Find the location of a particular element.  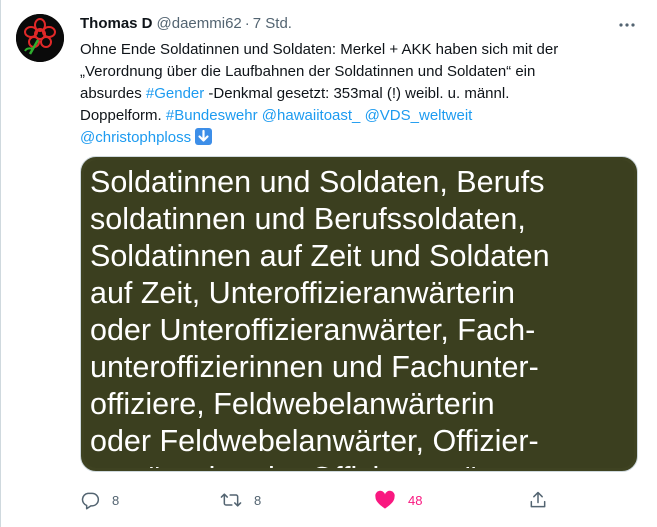

flower-avatar-icon is located at coordinates (40, 38).